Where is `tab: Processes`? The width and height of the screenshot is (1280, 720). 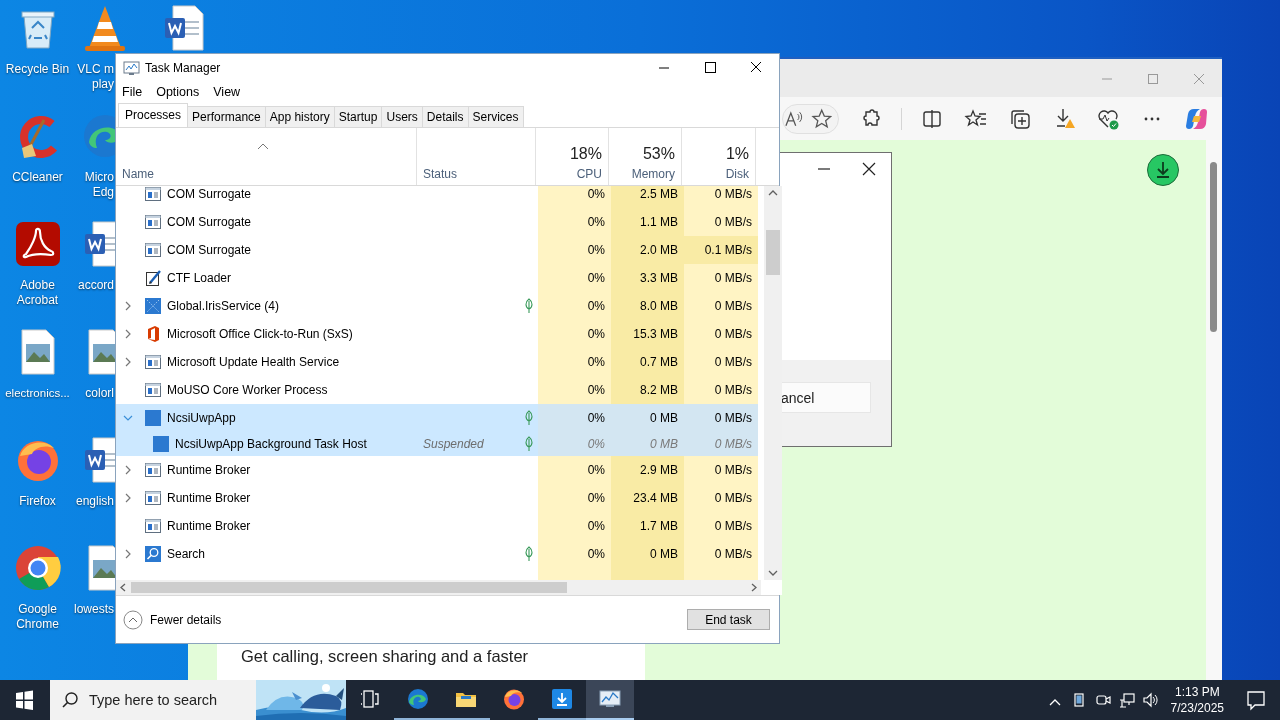
tab: Processes is located at coordinates (153, 115).